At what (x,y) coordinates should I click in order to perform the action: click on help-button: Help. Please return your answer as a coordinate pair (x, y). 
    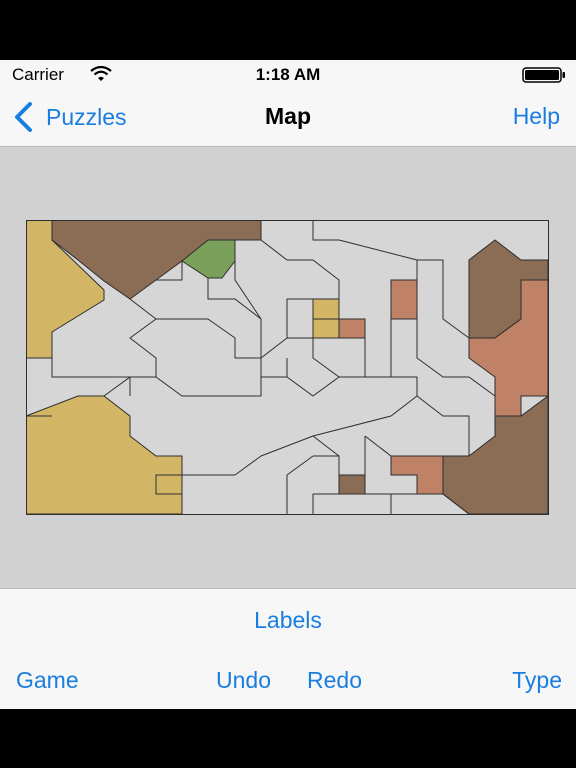
    Looking at the image, I should click on (536, 116).